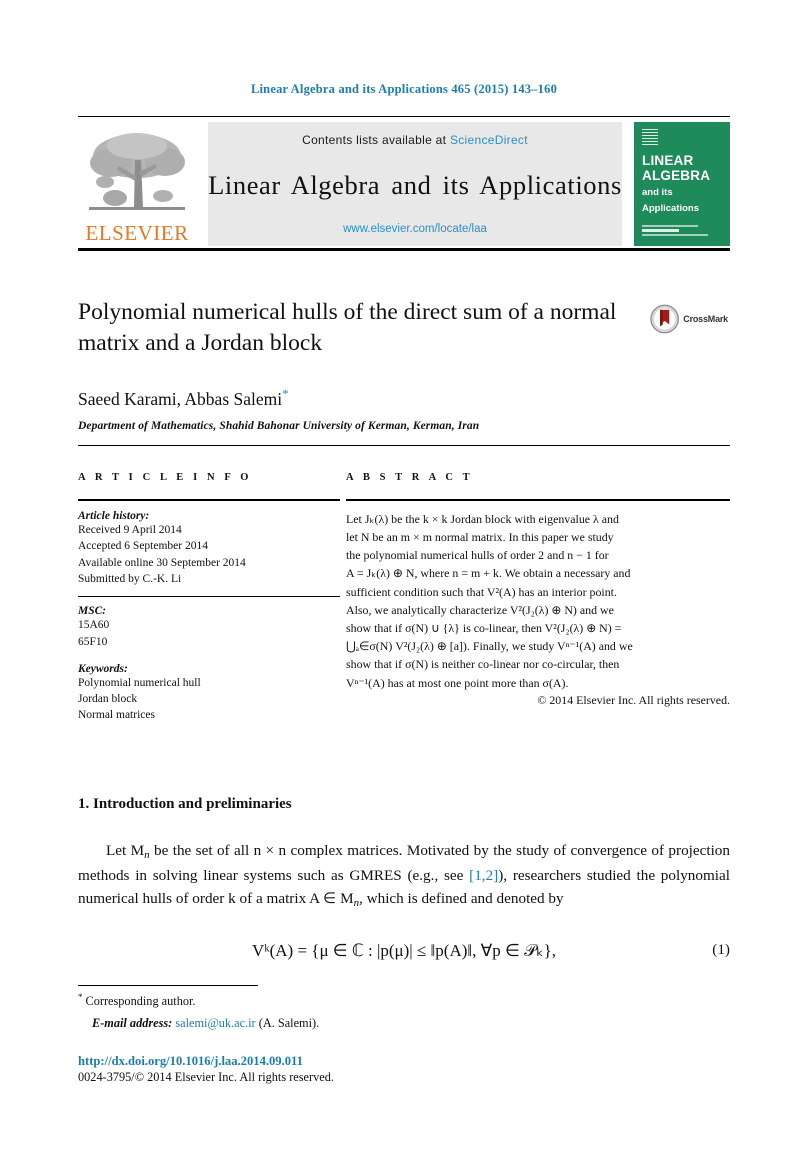 Image resolution: width=808 pixels, height=1162 pixels. What do you see at coordinates (132, 1023) in the screenshot?
I see `email-label: E-mail address:` at bounding box center [132, 1023].